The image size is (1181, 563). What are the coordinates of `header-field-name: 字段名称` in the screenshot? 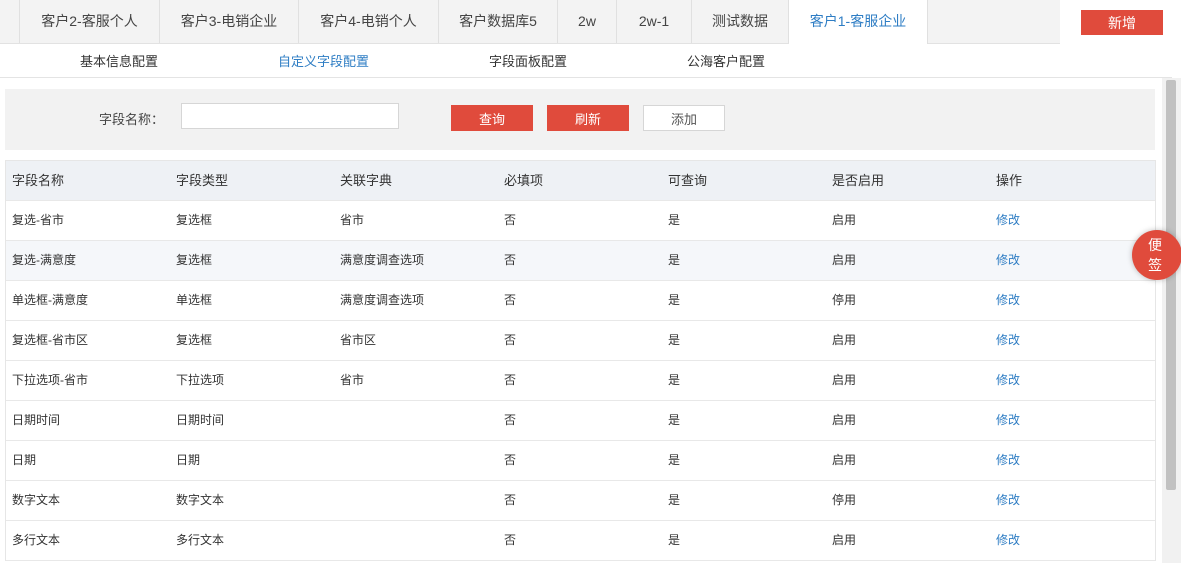 It's located at (38, 180).